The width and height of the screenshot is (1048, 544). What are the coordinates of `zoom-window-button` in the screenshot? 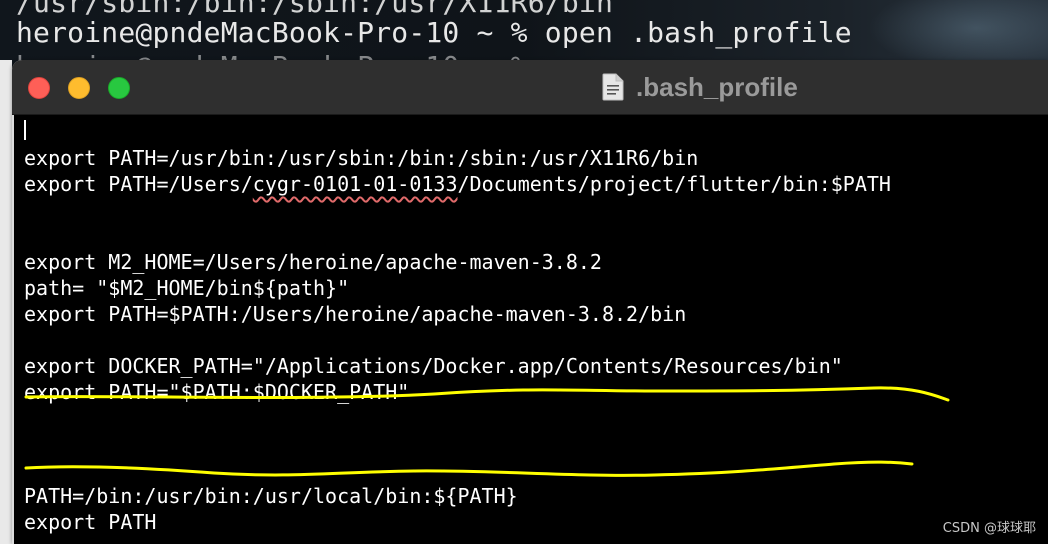 It's located at (119, 88).